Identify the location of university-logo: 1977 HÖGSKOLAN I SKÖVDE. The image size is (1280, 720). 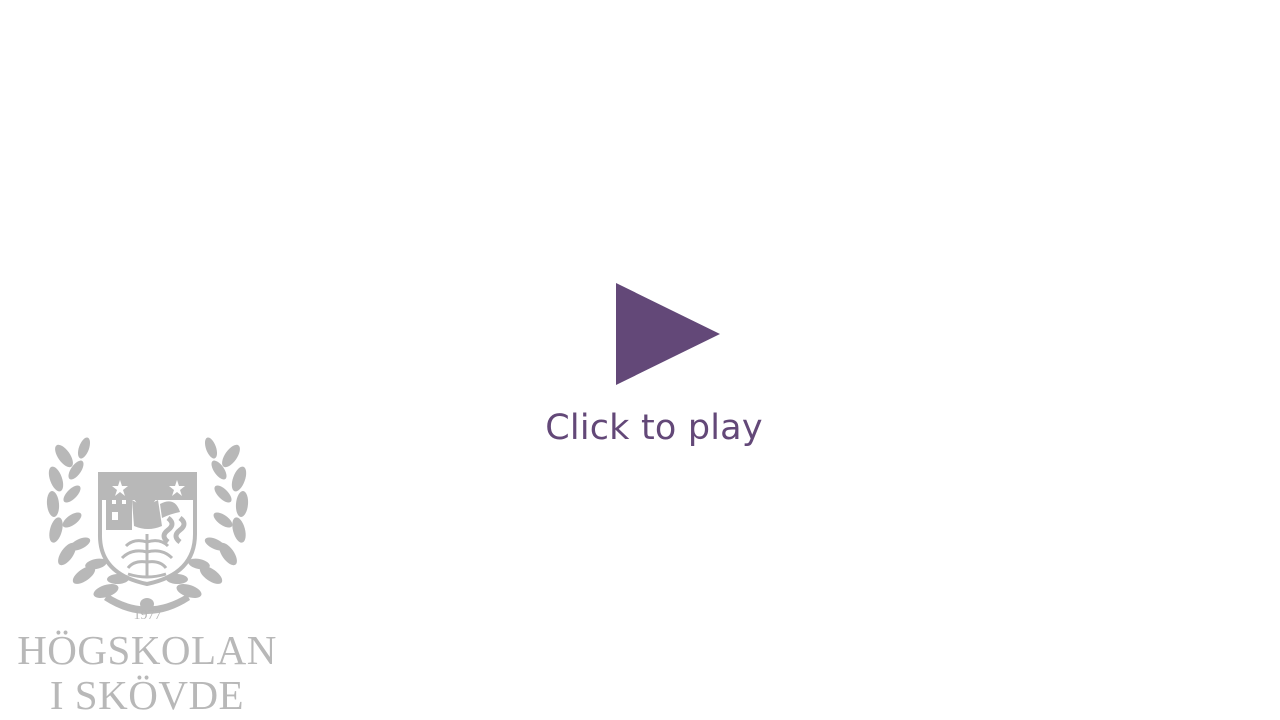
(150, 575).